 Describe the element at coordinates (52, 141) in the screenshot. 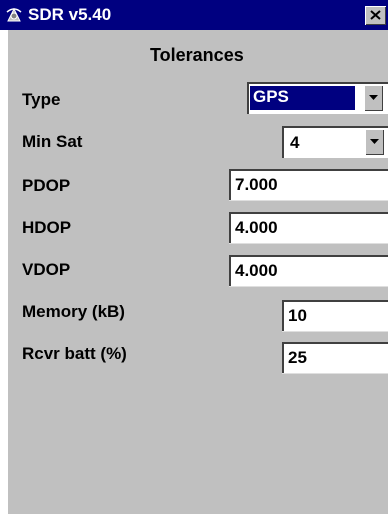

I see `min-sat-label: Min Sat` at that location.